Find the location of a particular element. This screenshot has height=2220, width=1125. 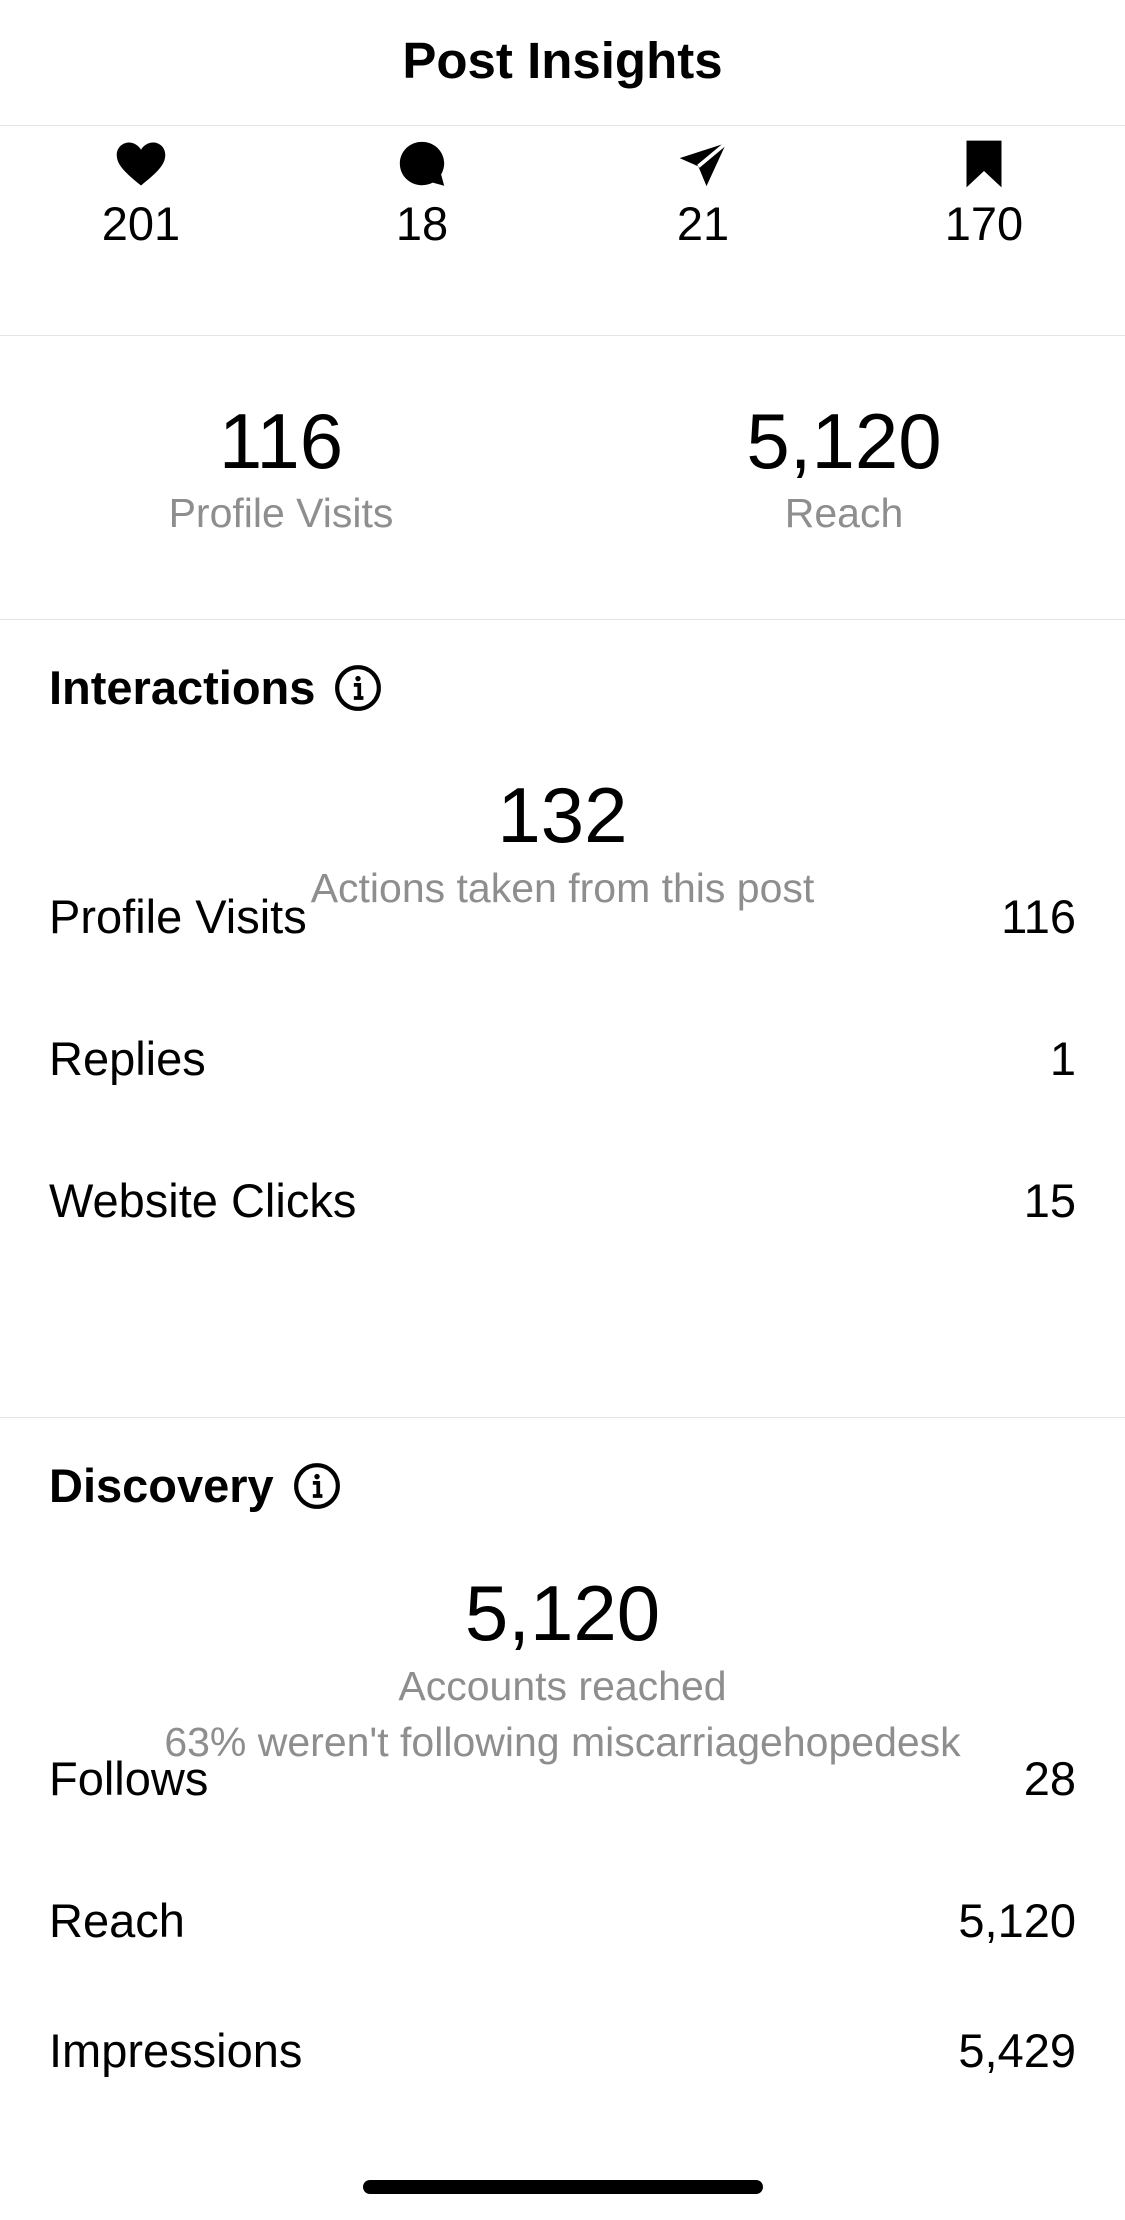

list-item: Replies 1 is located at coordinates (562, 1058).